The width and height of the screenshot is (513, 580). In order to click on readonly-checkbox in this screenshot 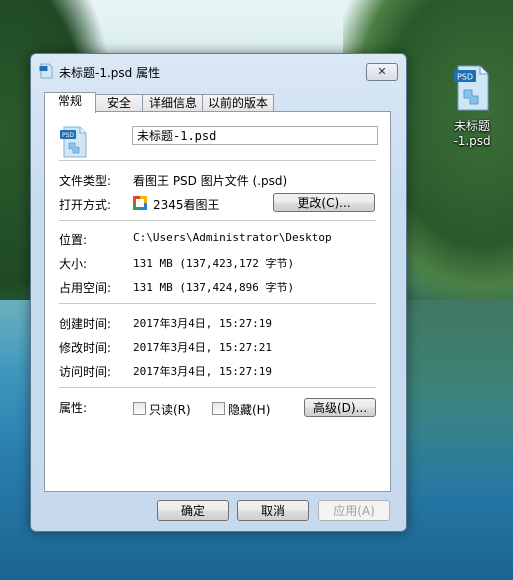, I will do `click(139, 408)`.